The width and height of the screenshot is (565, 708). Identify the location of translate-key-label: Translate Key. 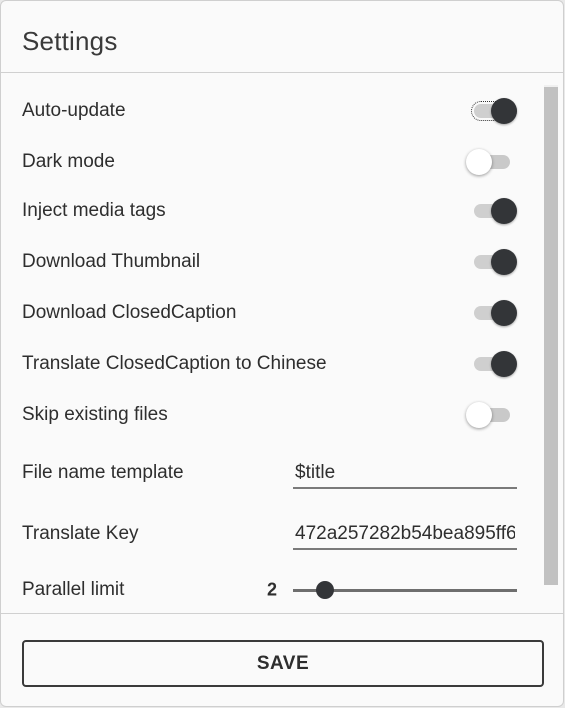
(80, 533).